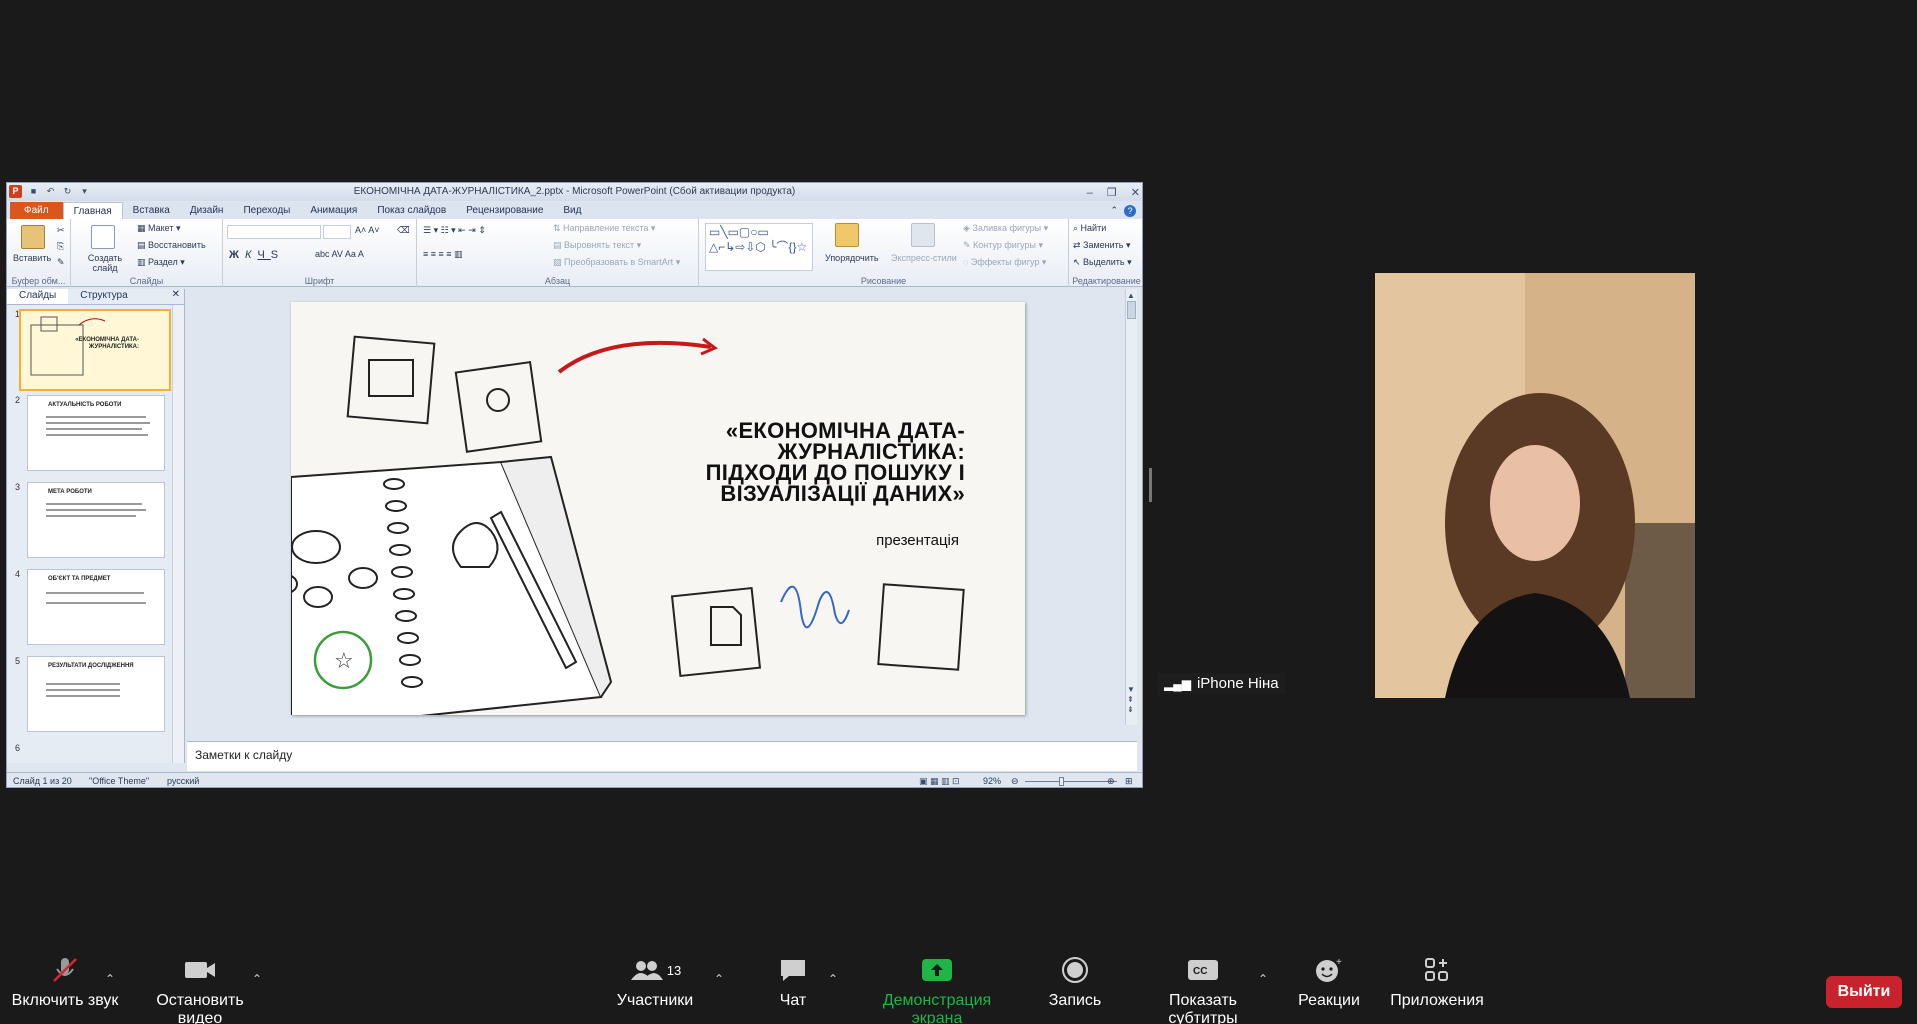  What do you see at coordinates (411, 210) in the screenshot?
I see `tab-slideshow: Показ слайдов` at bounding box center [411, 210].